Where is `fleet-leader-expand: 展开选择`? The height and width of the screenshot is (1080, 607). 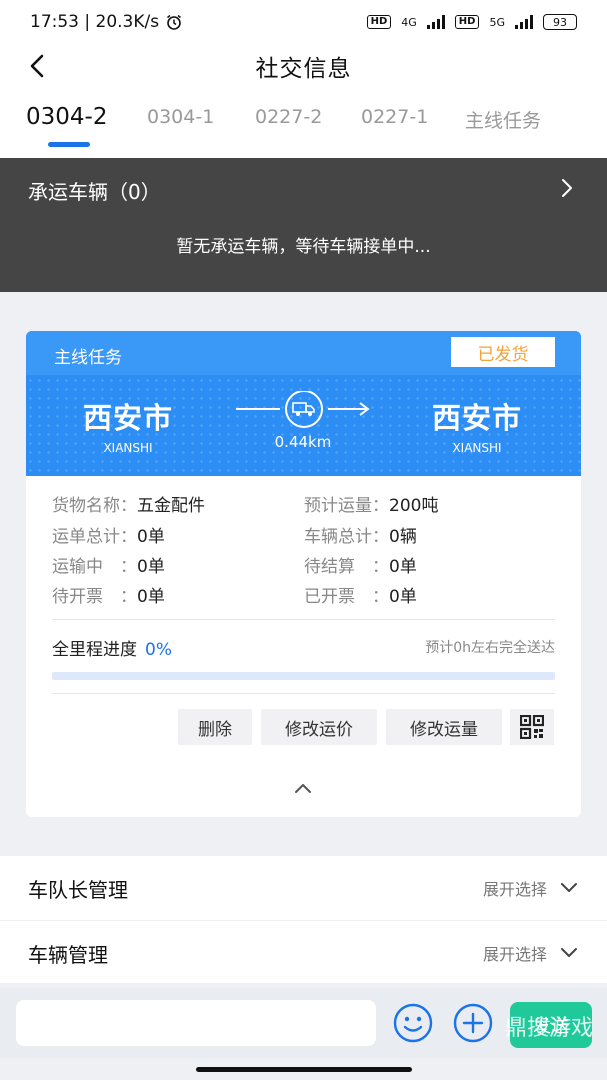
fleet-leader-expand: 展开选择 is located at coordinates (531, 888).